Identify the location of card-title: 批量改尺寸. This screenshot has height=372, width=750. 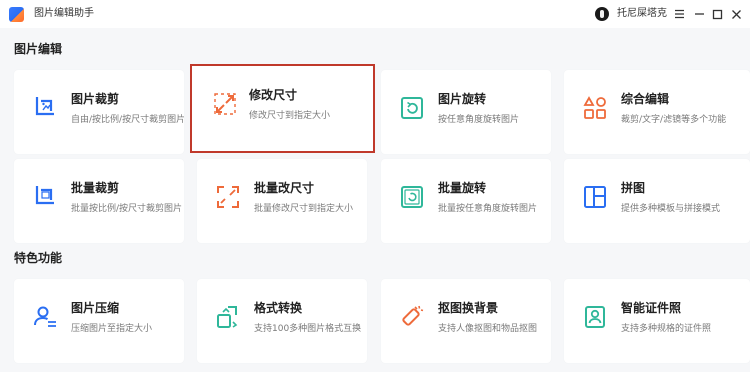
(284, 188).